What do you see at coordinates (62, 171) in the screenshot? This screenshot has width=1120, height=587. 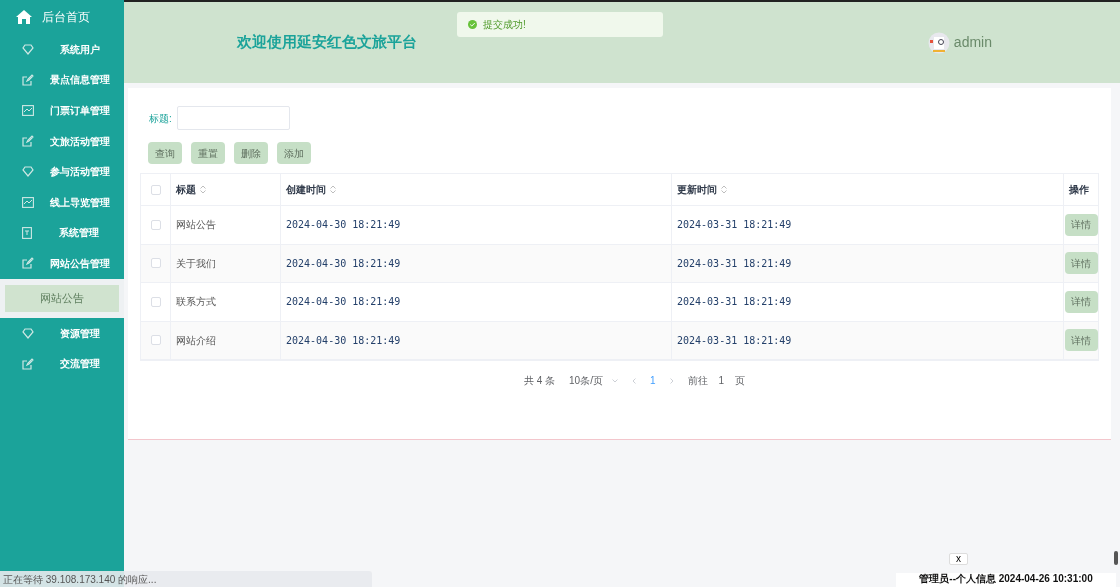 I see `sidebar-item: 参与活动管理` at bounding box center [62, 171].